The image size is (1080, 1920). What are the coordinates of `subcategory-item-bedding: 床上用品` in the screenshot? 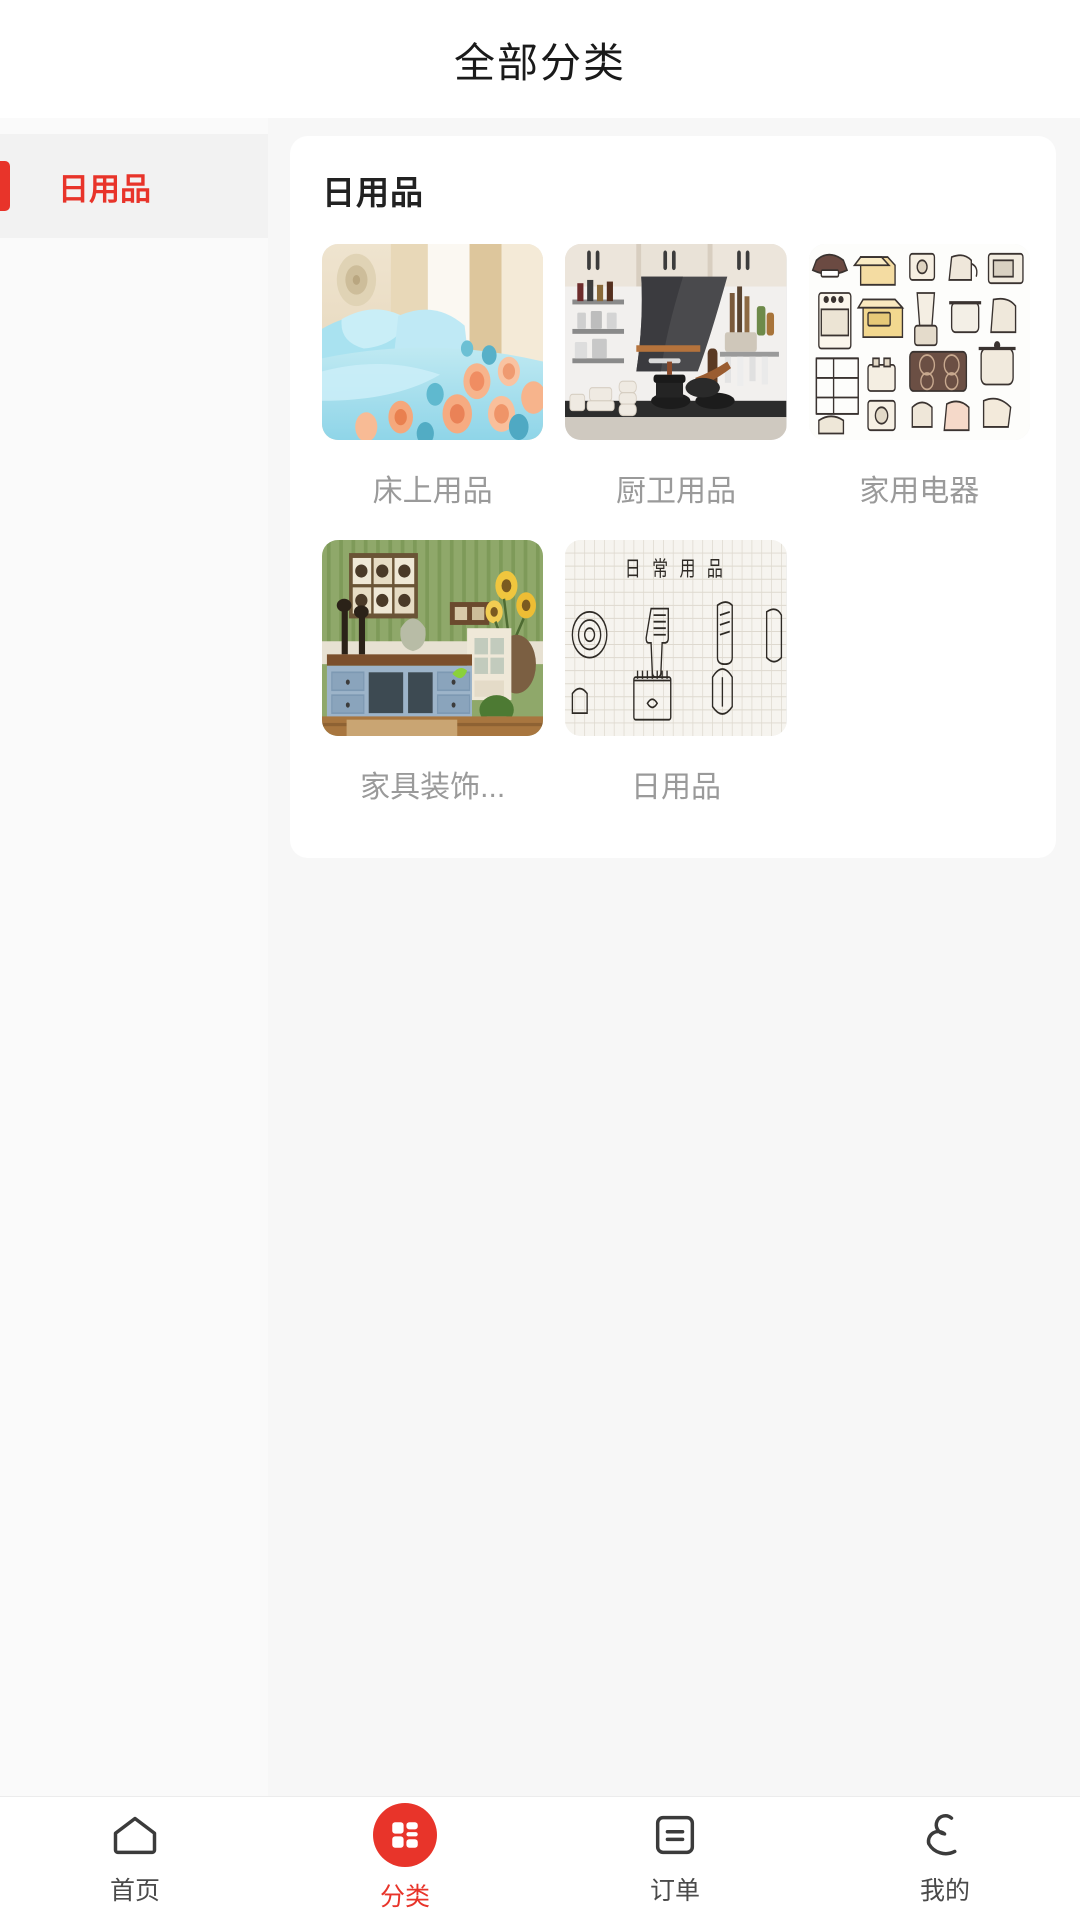 It's located at (433, 388).